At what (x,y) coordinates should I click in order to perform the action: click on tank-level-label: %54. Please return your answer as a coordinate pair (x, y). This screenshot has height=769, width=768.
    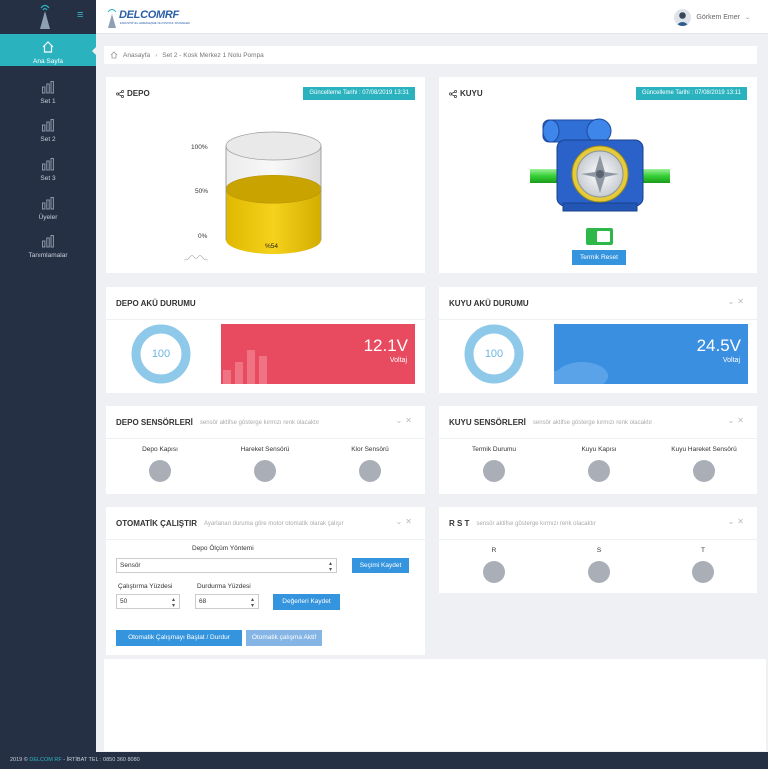
    Looking at the image, I should click on (272, 246).